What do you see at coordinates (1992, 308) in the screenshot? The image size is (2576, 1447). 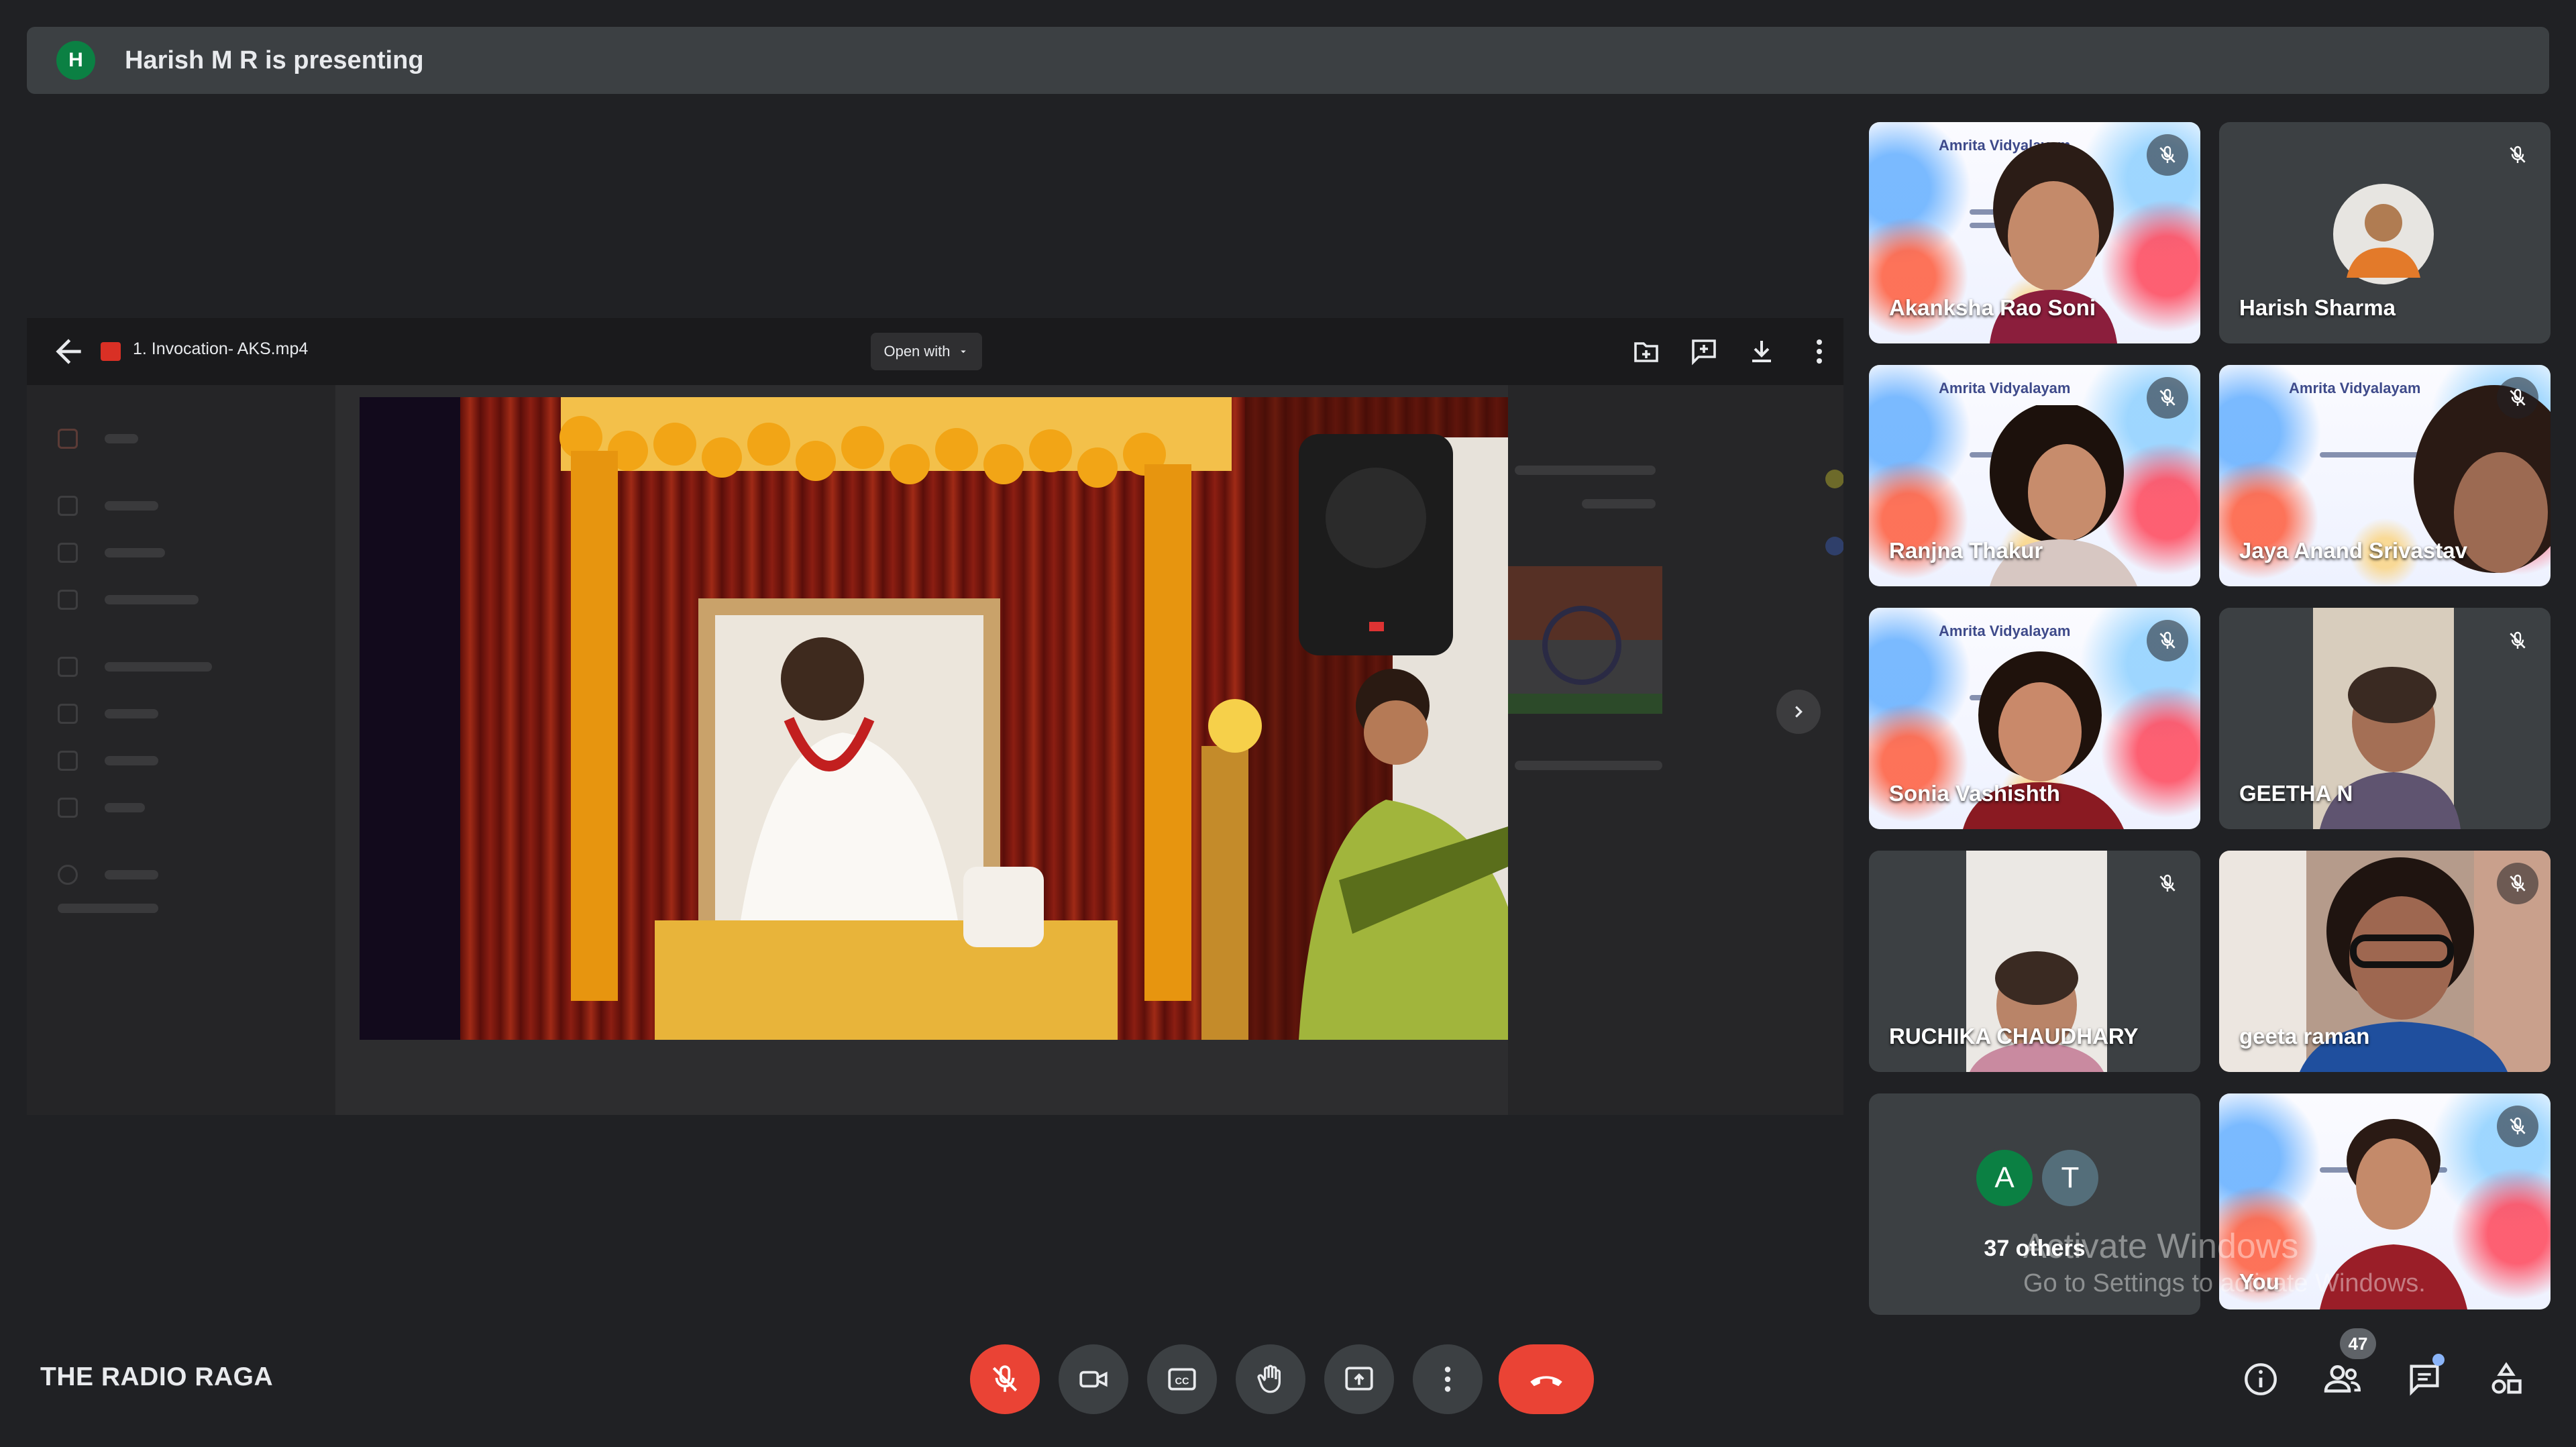 I see `participant-name: Akanksha Rao Soni` at bounding box center [1992, 308].